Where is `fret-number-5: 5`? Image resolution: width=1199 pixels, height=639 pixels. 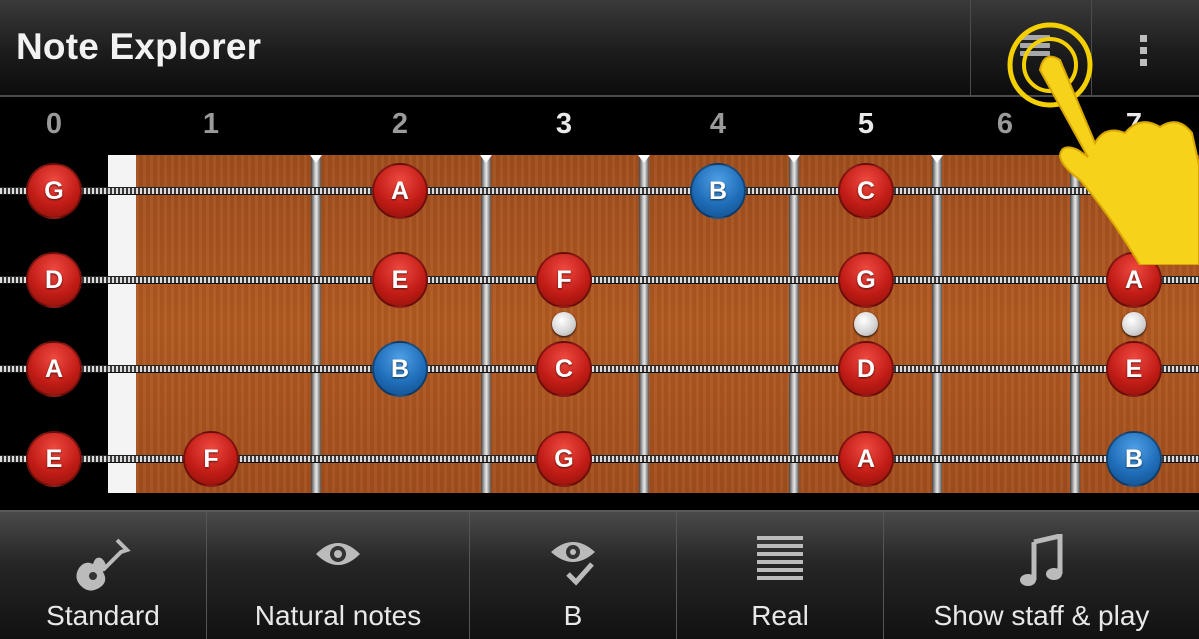
fret-number-5: 5 is located at coordinates (866, 124).